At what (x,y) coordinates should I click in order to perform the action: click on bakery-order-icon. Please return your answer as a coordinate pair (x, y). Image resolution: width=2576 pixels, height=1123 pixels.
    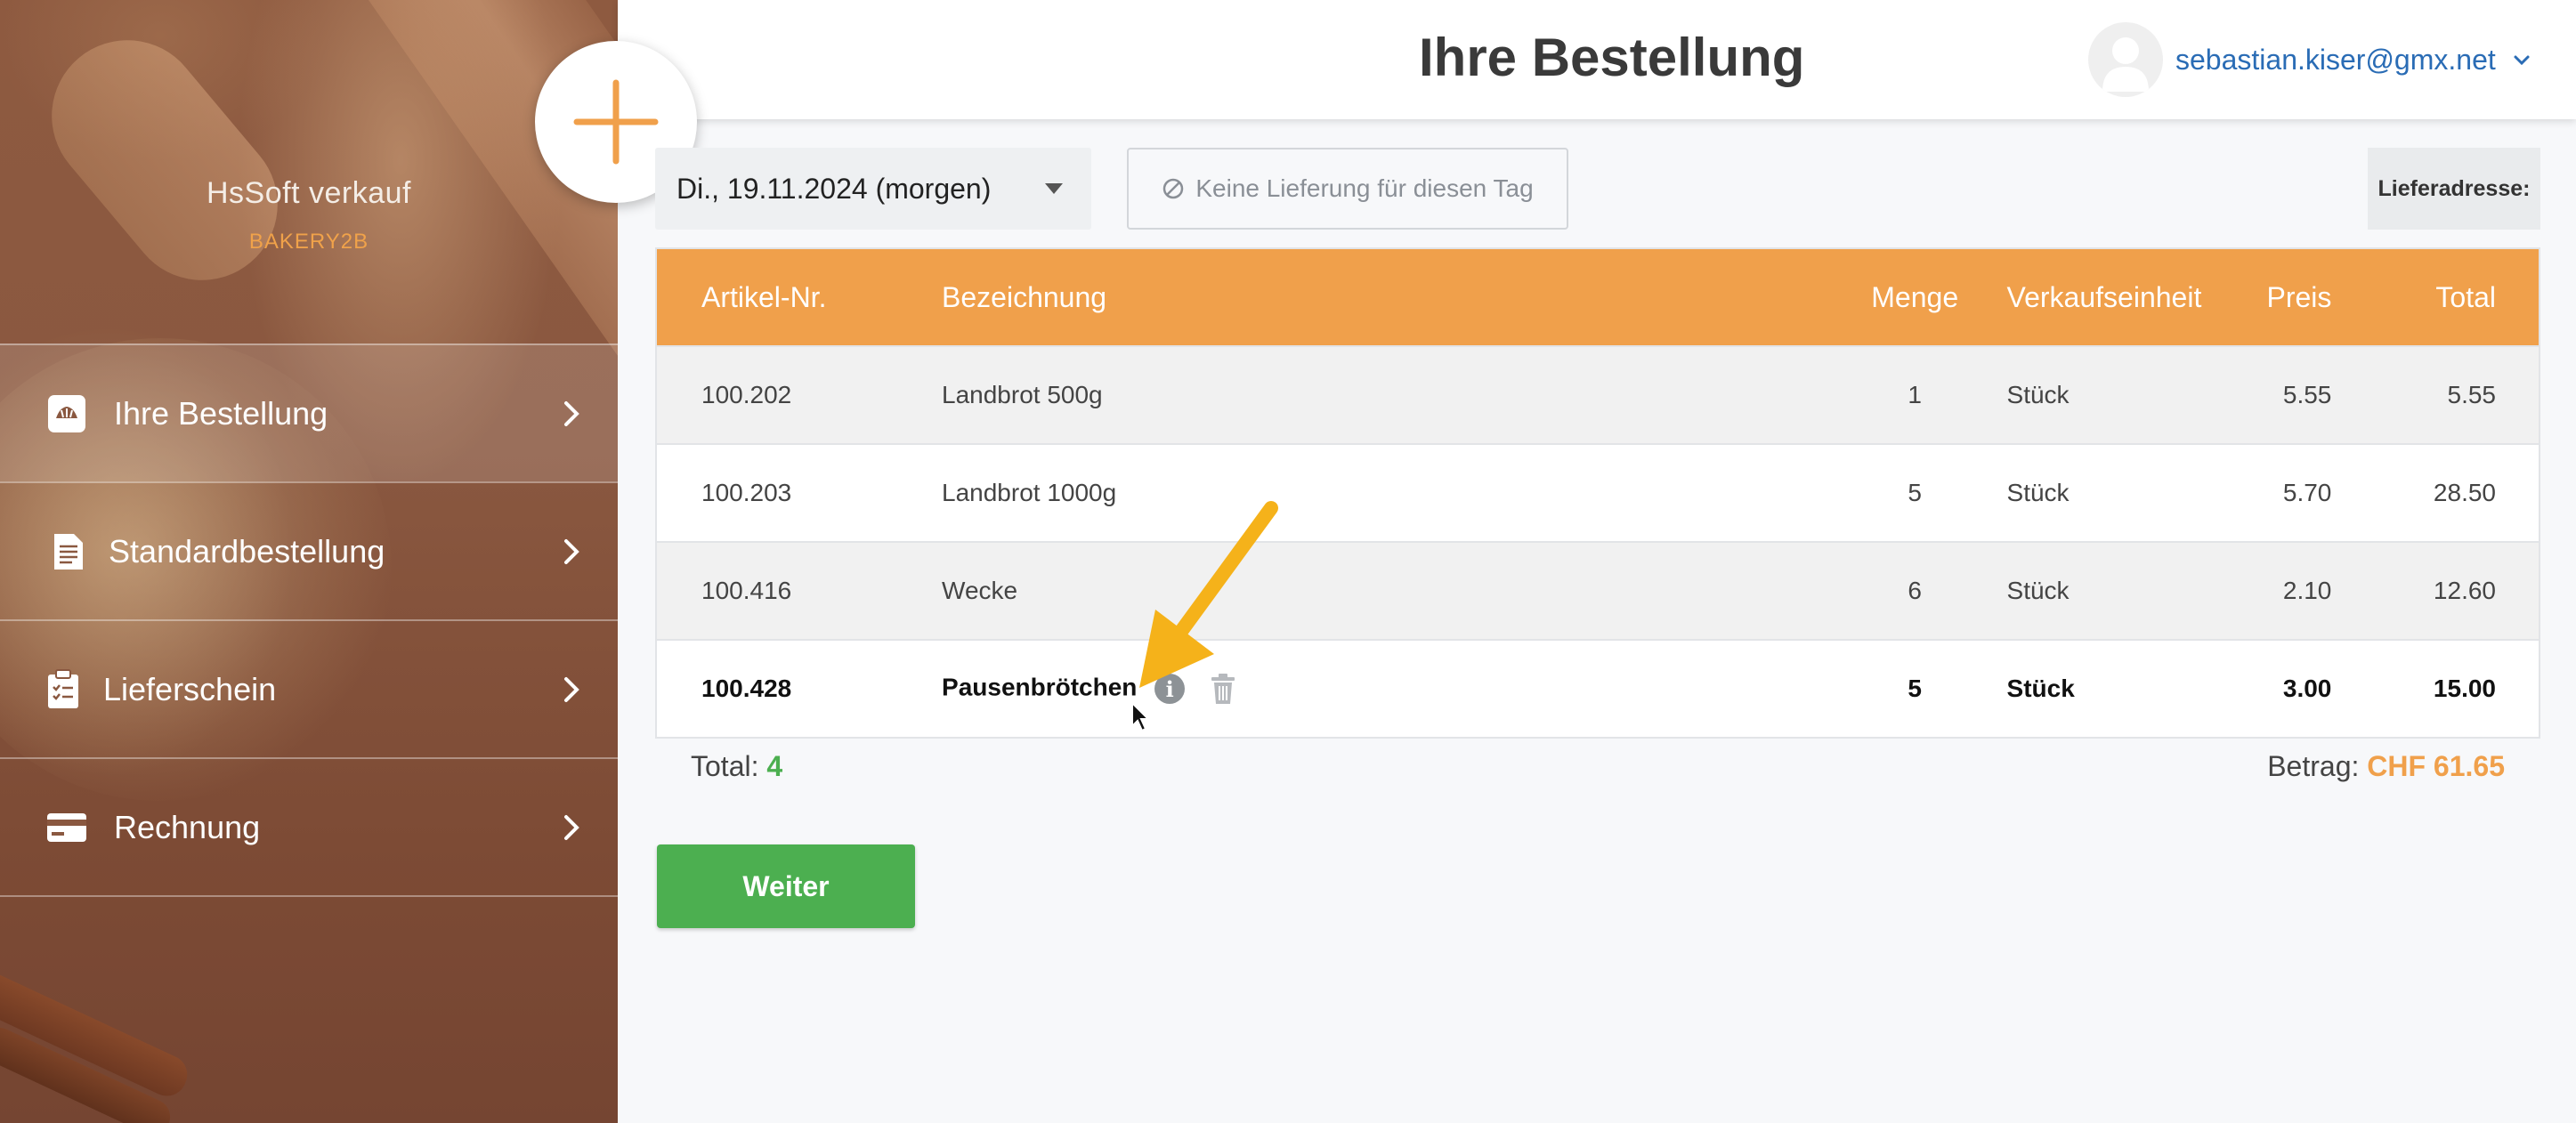
    Looking at the image, I should click on (66, 414).